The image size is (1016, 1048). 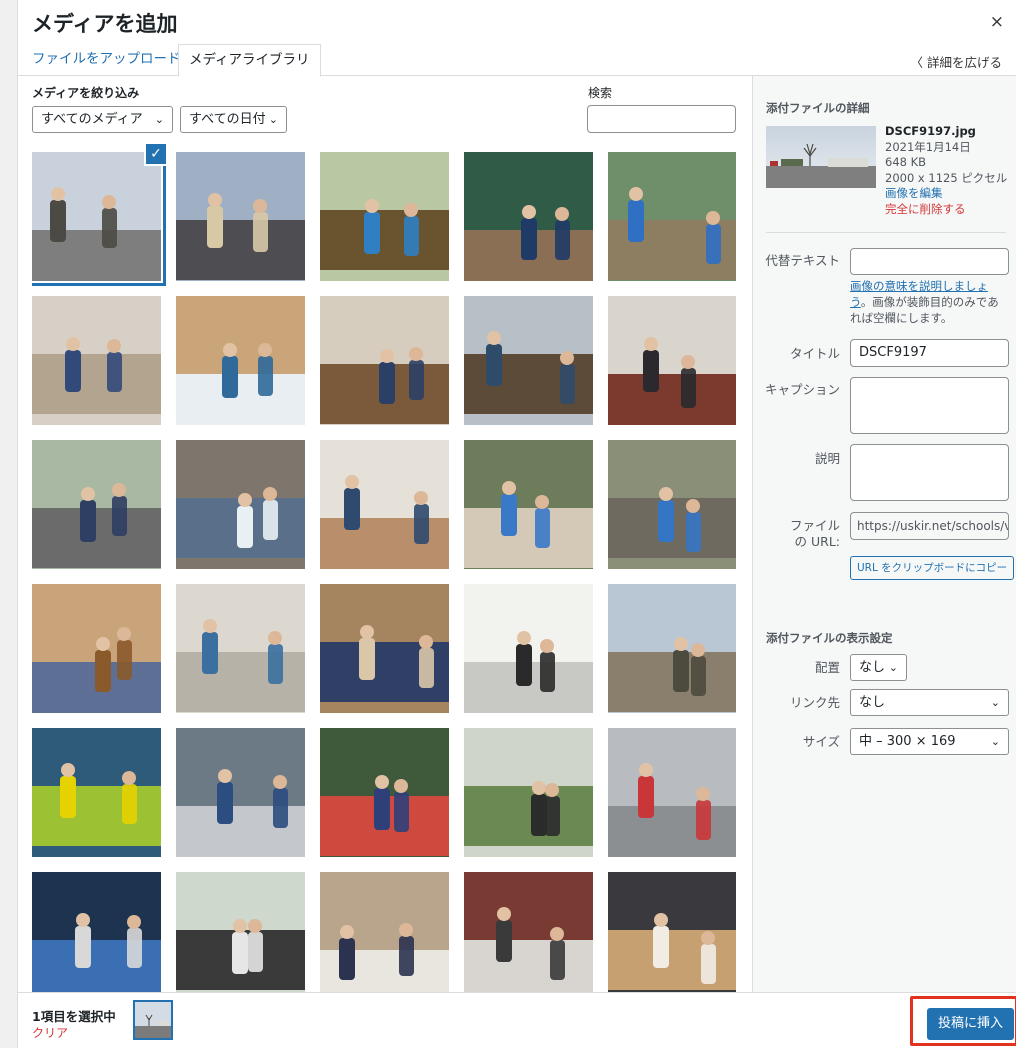 What do you see at coordinates (814, 533) in the screenshot?
I see `file-url-label: ファイルの URL:` at bounding box center [814, 533].